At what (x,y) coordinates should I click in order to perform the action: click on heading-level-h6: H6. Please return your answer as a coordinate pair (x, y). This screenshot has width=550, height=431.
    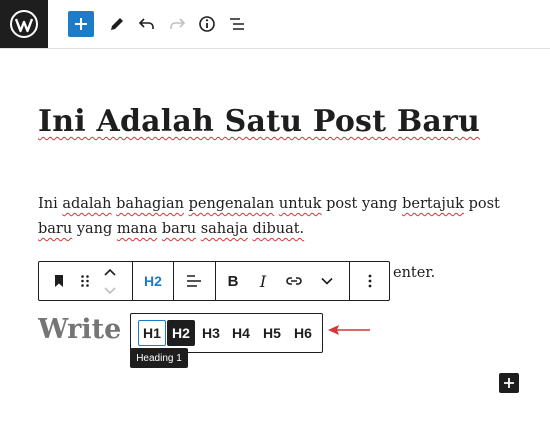
    Looking at the image, I should click on (303, 333).